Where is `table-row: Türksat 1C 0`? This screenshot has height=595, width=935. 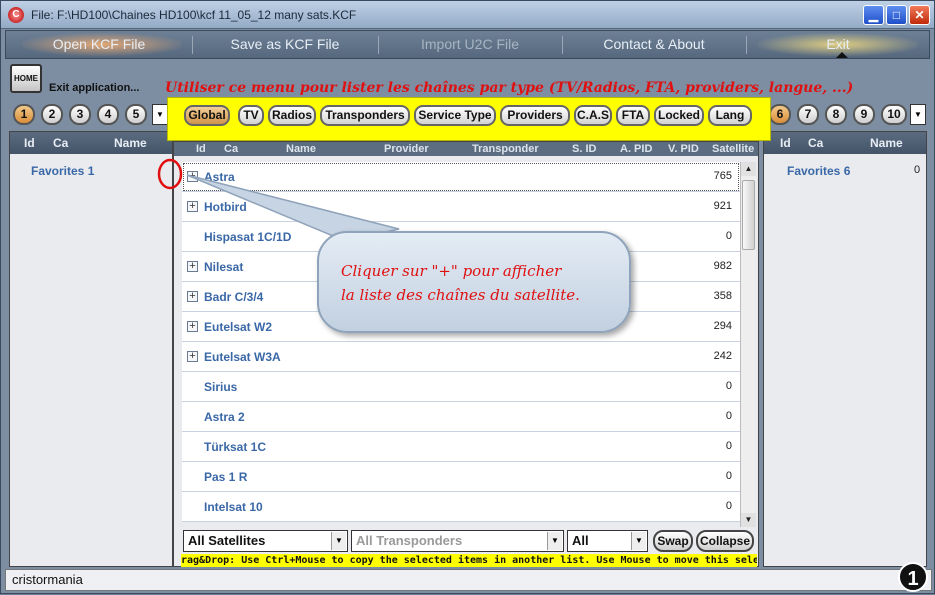
table-row: Türksat 1C 0 is located at coordinates (461, 447).